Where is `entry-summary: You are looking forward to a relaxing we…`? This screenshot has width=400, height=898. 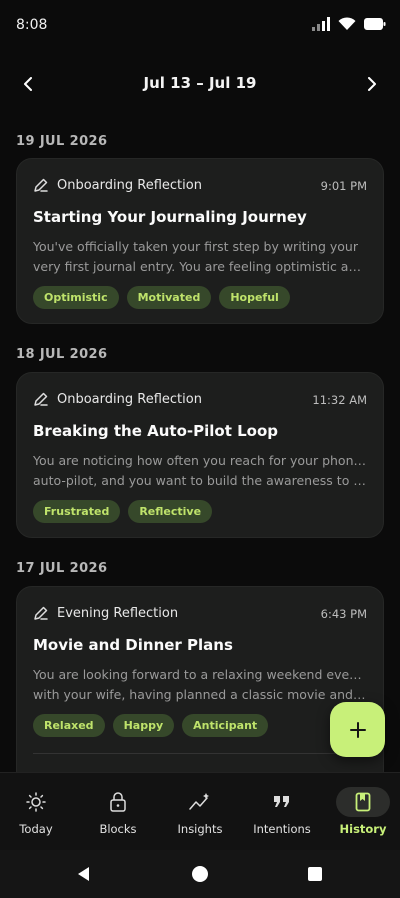 entry-summary: You are looking forward to a relaxing we… is located at coordinates (200, 685).